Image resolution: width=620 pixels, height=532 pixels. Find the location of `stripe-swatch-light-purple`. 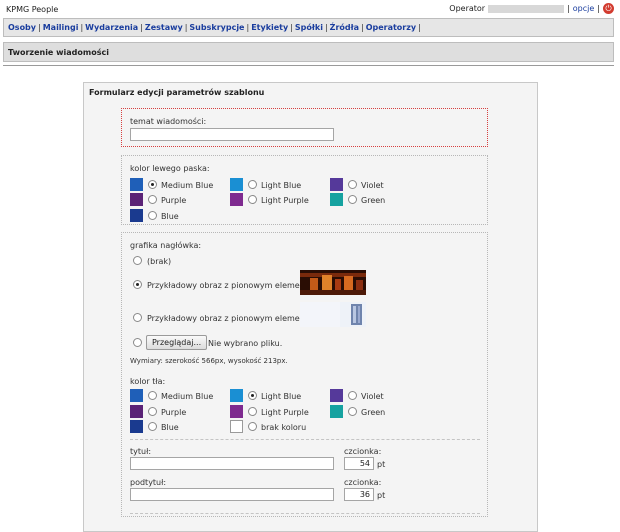

stripe-swatch-light-purple is located at coordinates (236, 199).